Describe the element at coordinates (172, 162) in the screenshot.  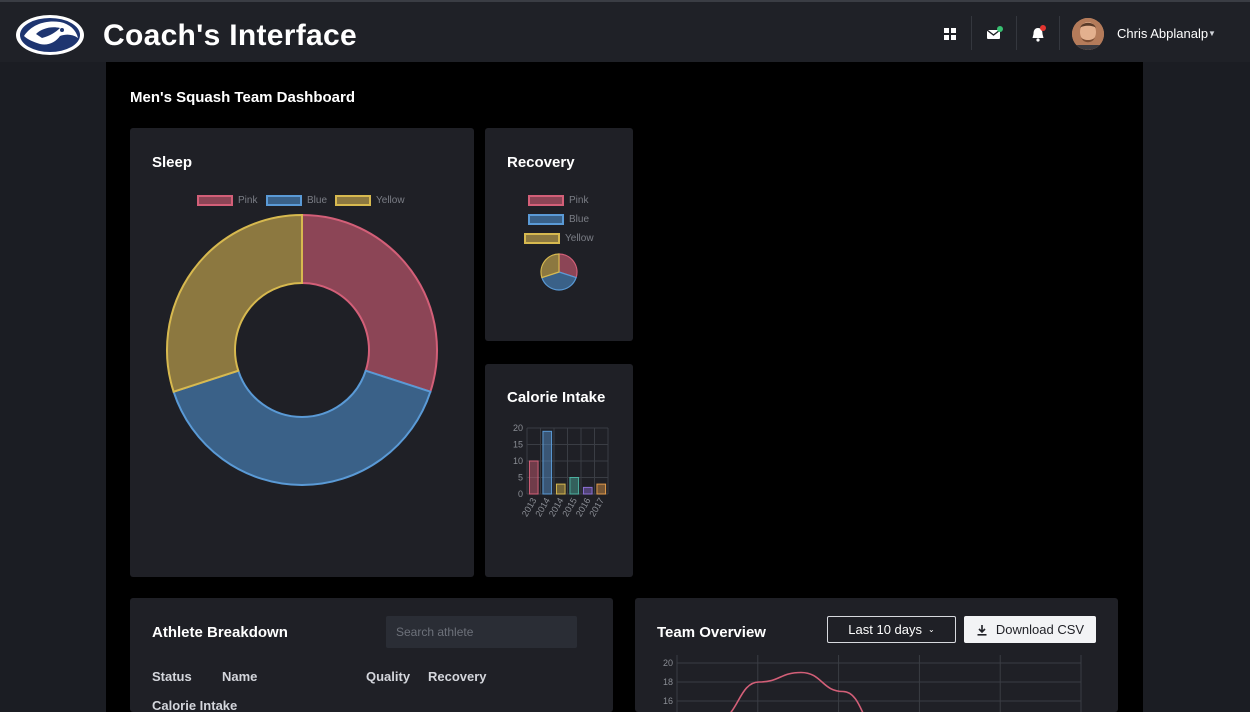
I see `sleep-title: Sleep` at that location.